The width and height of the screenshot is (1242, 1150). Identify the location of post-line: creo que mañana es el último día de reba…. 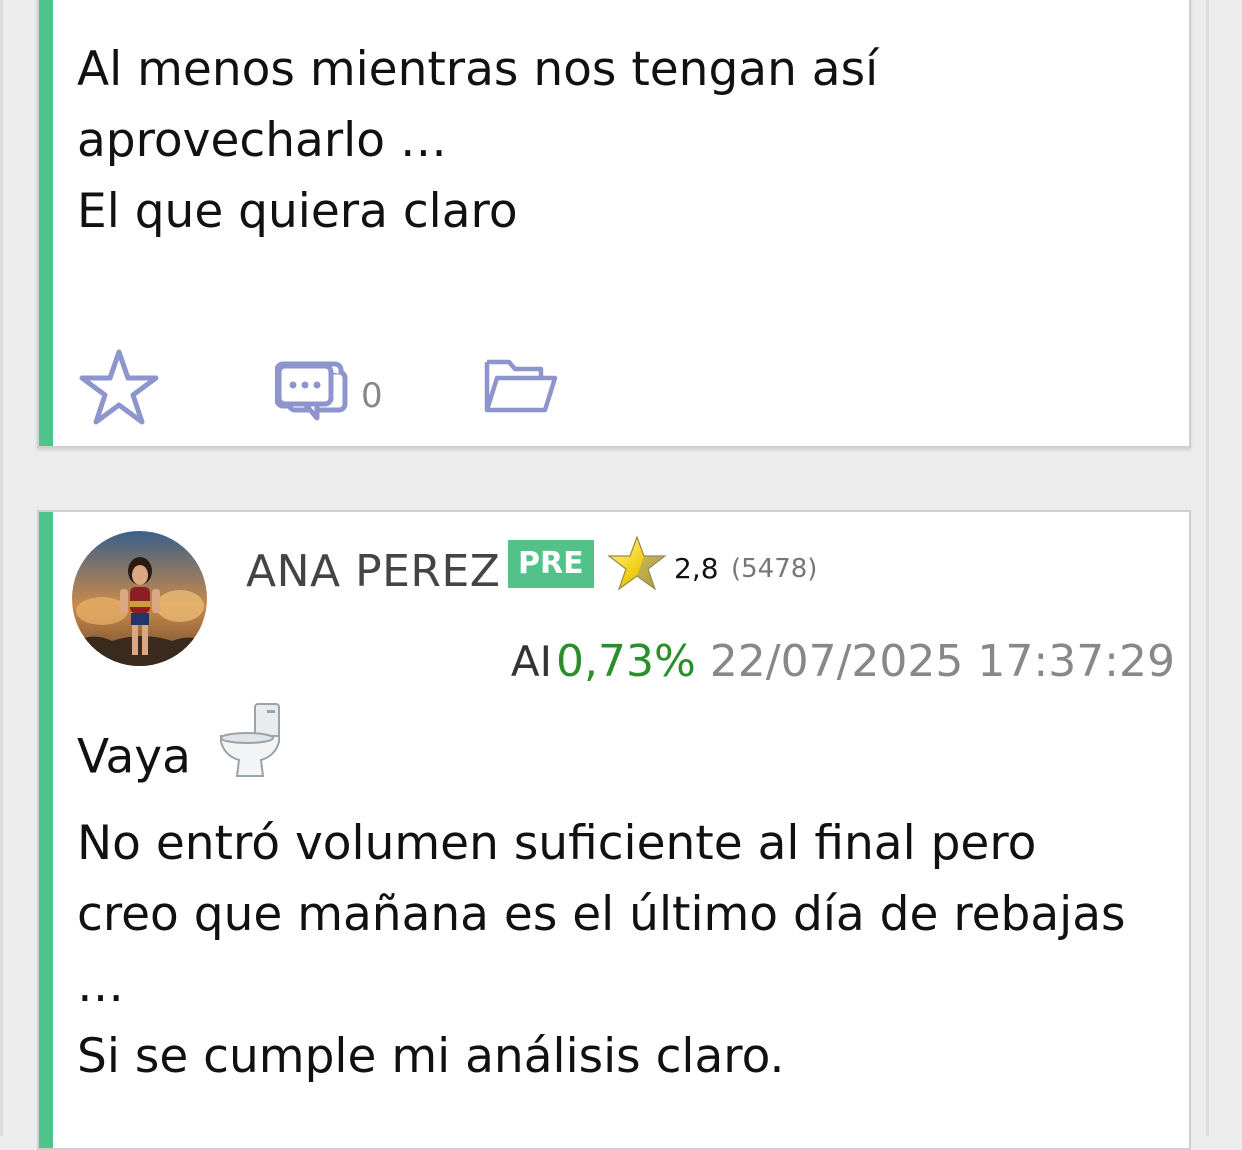
(601, 914).